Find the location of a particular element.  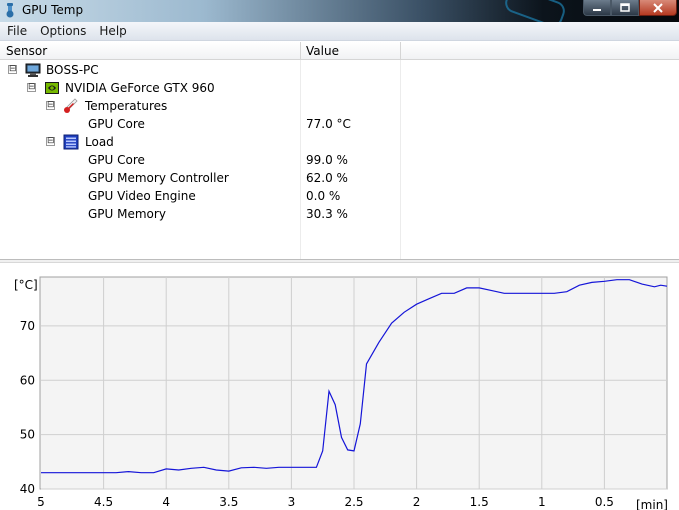

x-tick-label: 4 is located at coordinates (166, 502).